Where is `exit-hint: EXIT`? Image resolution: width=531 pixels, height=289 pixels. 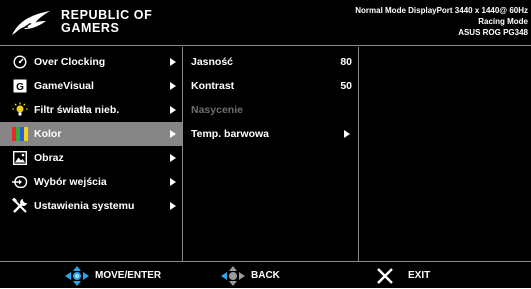
exit-hint: EXIT is located at coordinates (403, 275).